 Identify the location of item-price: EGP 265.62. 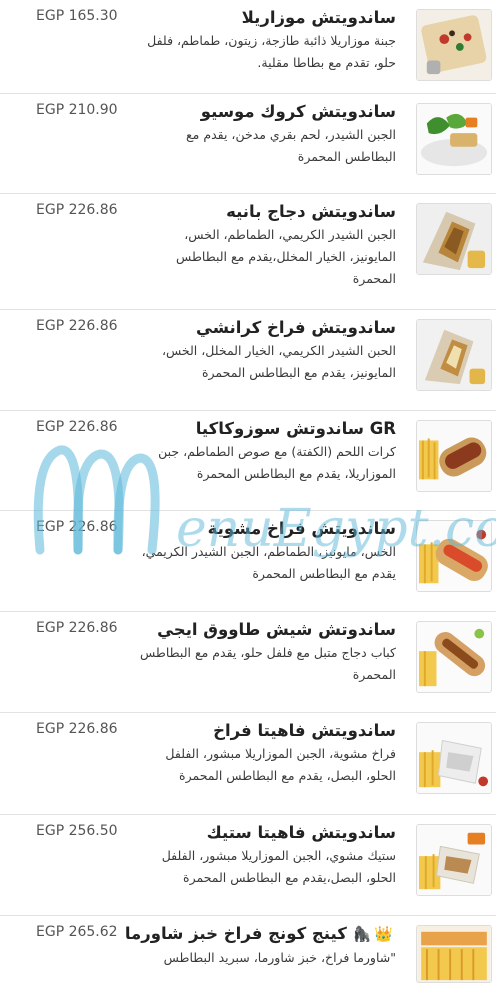
(77, 932).